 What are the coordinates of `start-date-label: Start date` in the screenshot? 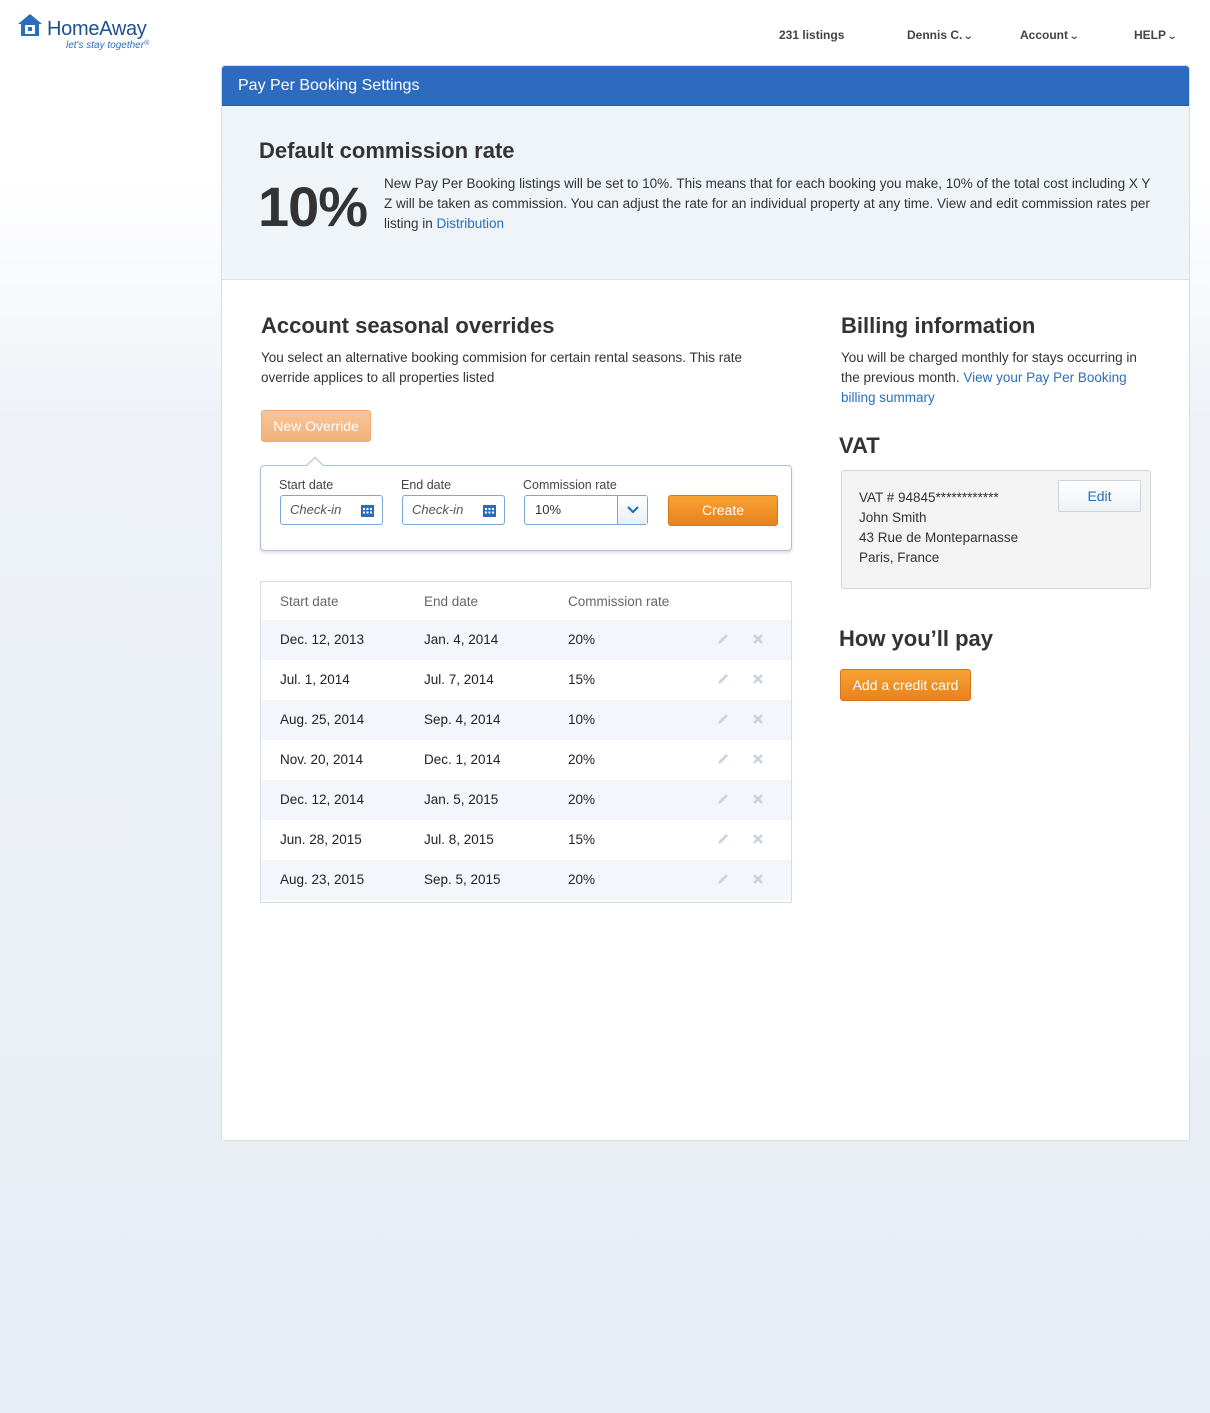 It's located at (306, 485).